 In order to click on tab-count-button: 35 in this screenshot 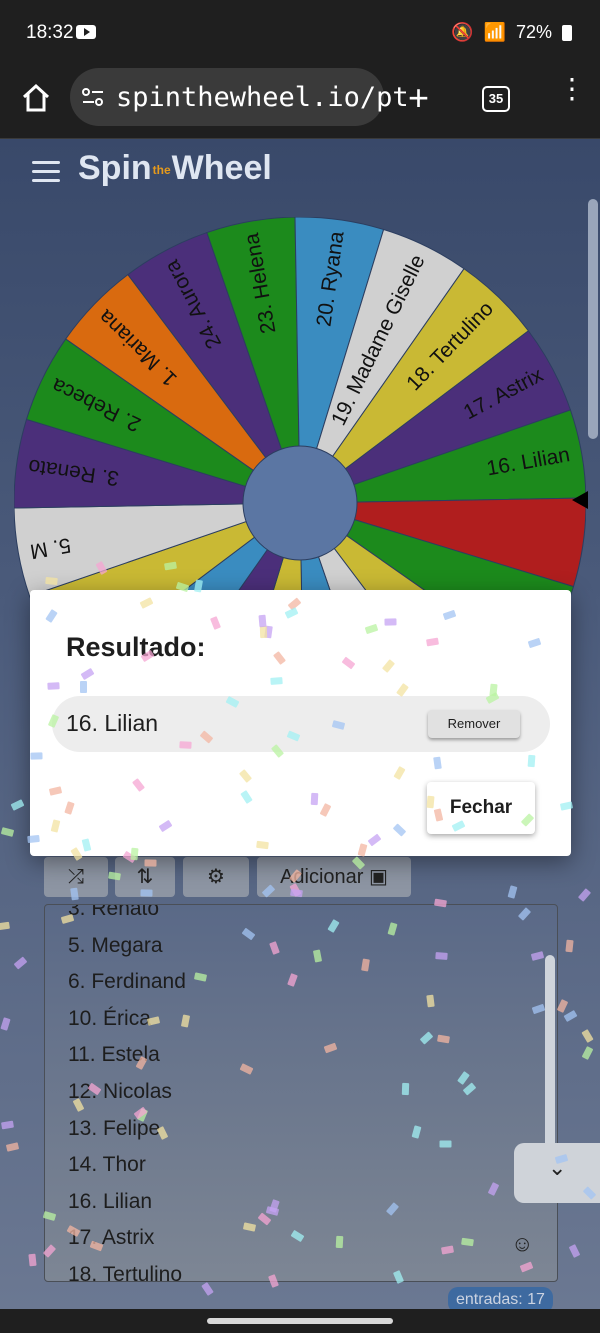, I will do `click(496, 99)`.